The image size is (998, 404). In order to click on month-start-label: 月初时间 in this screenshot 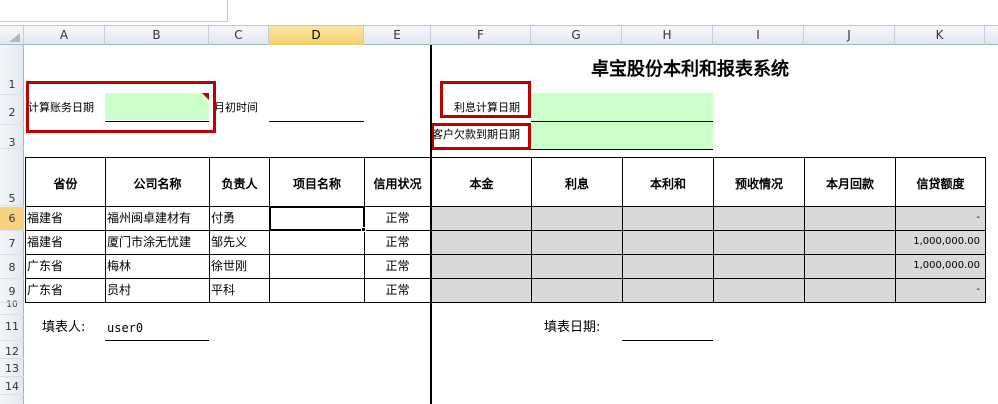, I will do `click(236, 107)`.